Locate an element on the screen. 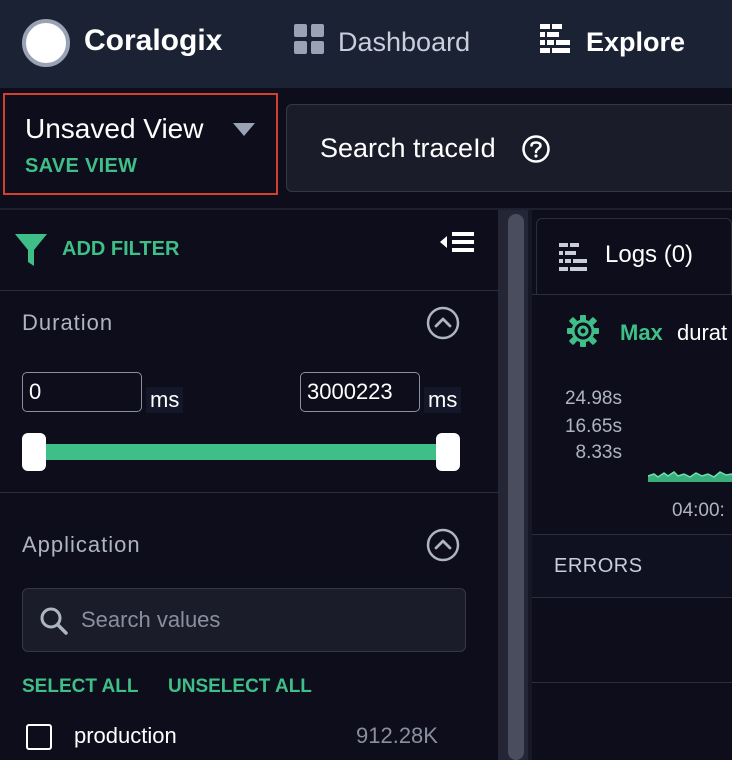  application-name: production is located at coordinates (125, 736).